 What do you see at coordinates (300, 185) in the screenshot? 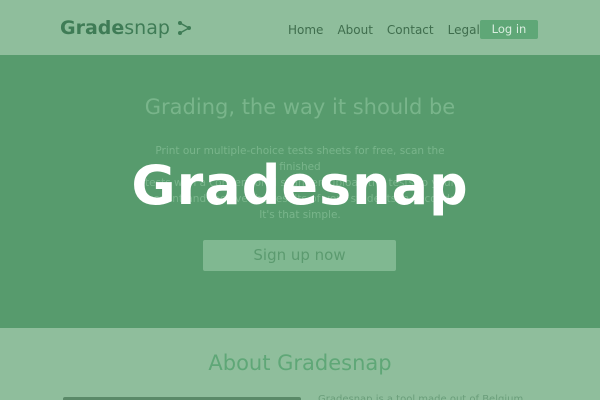
I see `overlay-brand-title: Gradesnap` at bounding box center [300, 185].